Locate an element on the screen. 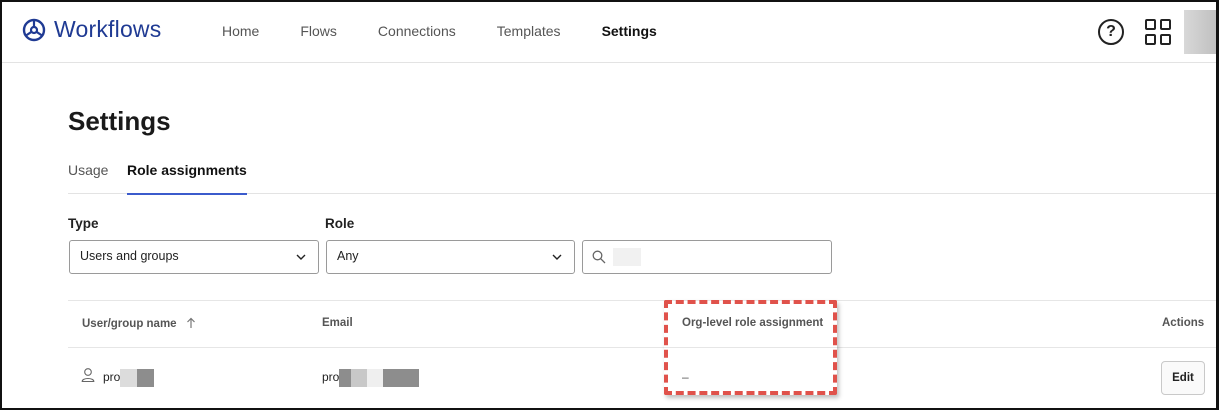  column-header-name: User/group name is located at coordinates (139, 323).